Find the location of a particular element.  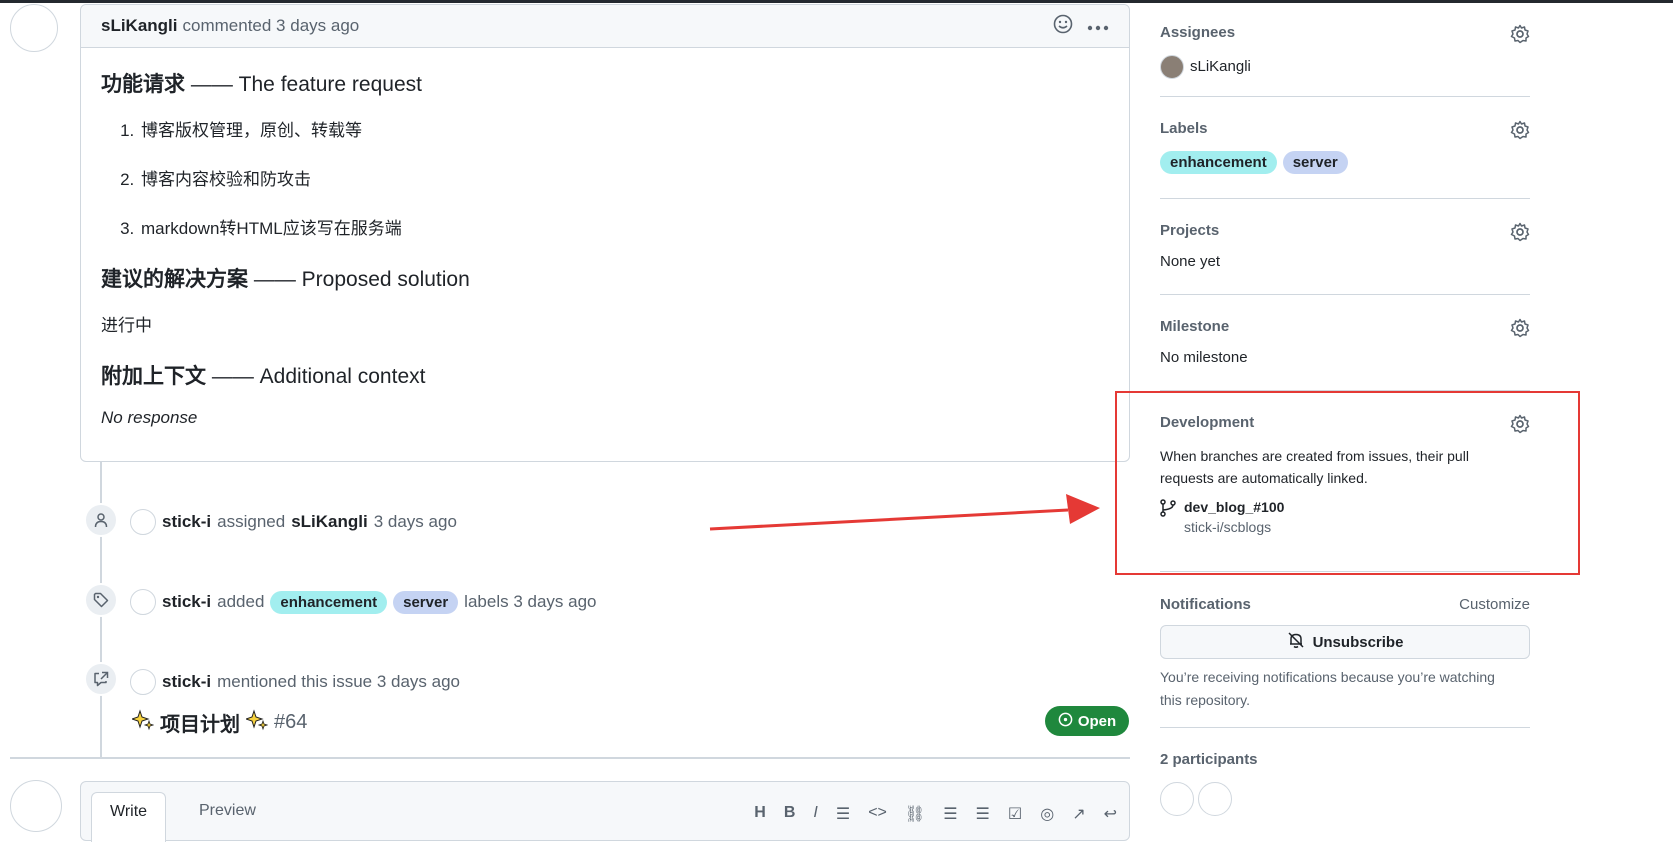

timeline-assign-event: stick-i assigned sLiKangli 3 days ago is located at coordinates (293, 522).